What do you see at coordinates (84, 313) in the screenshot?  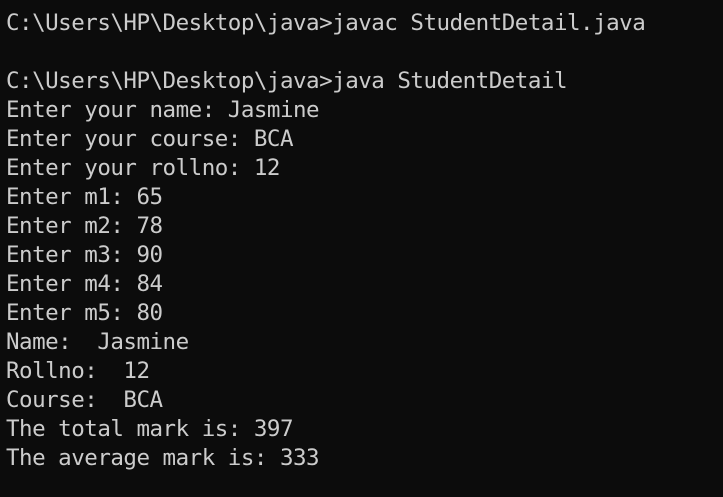 I see `prompt-m5: Enter m5: 80` at bounding box center [84, 313].